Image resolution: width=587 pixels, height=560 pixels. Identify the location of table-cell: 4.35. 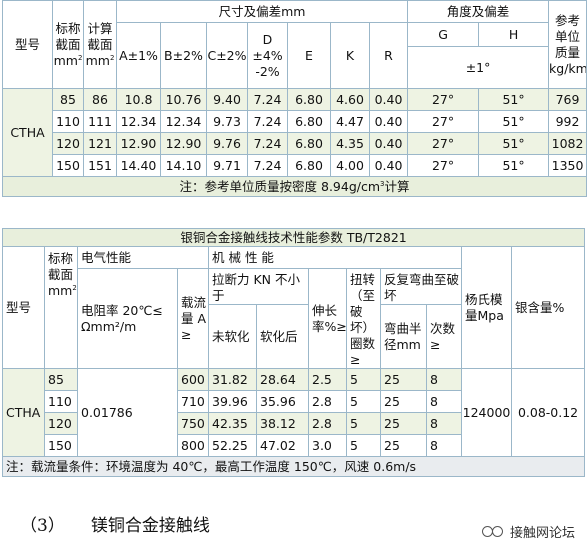
(350, 143).